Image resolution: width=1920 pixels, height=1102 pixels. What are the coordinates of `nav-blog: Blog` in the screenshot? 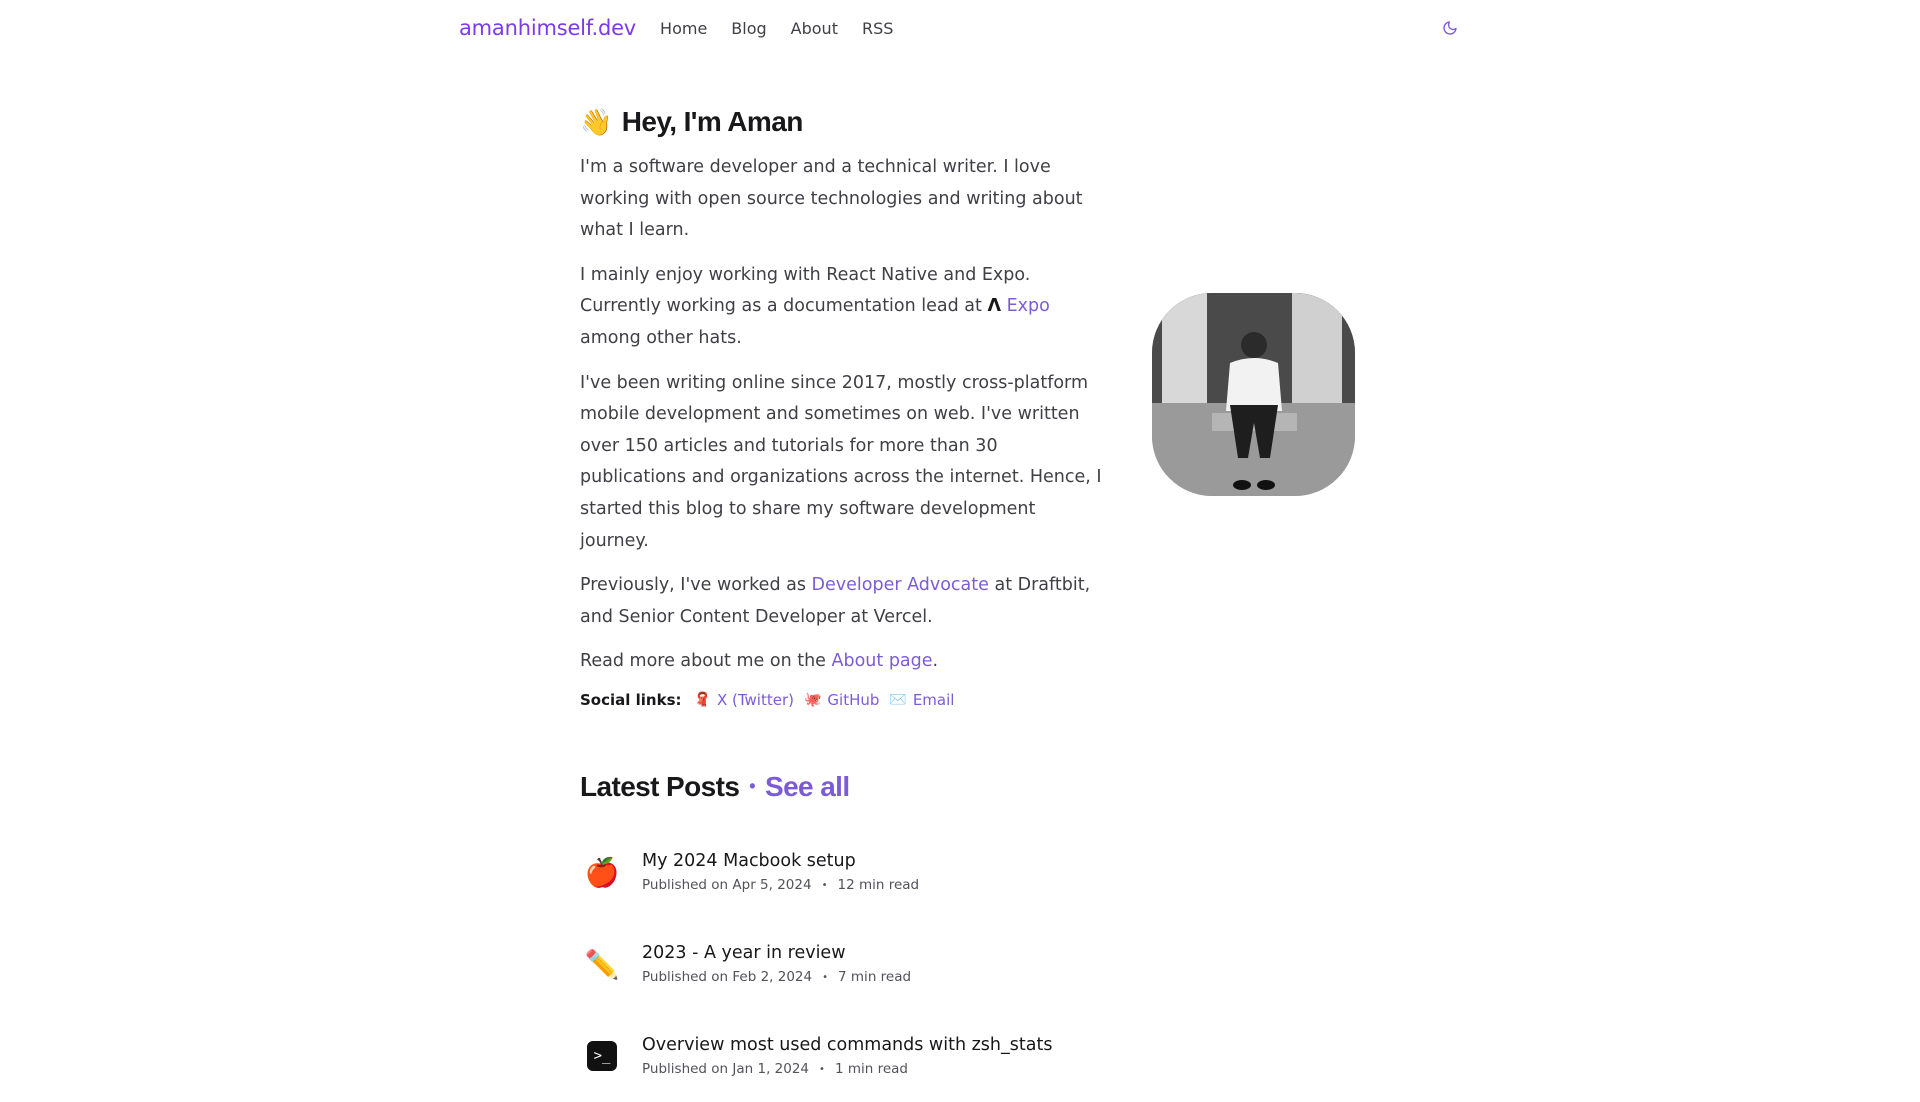 It's located at (748, 28).